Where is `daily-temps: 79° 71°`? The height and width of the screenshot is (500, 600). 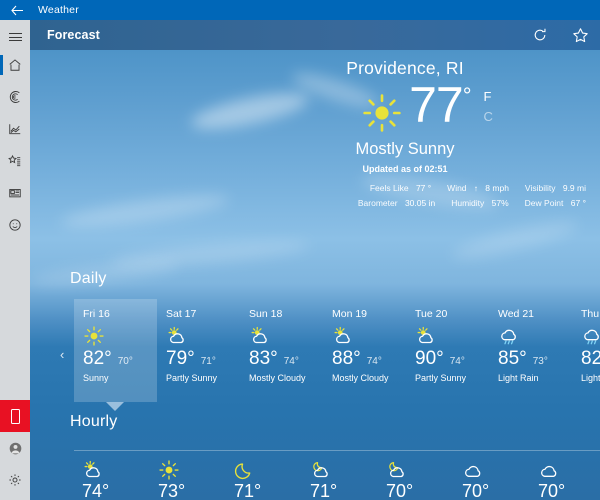
daily-temps: 79° 71° is located at coordinates (203, 358).